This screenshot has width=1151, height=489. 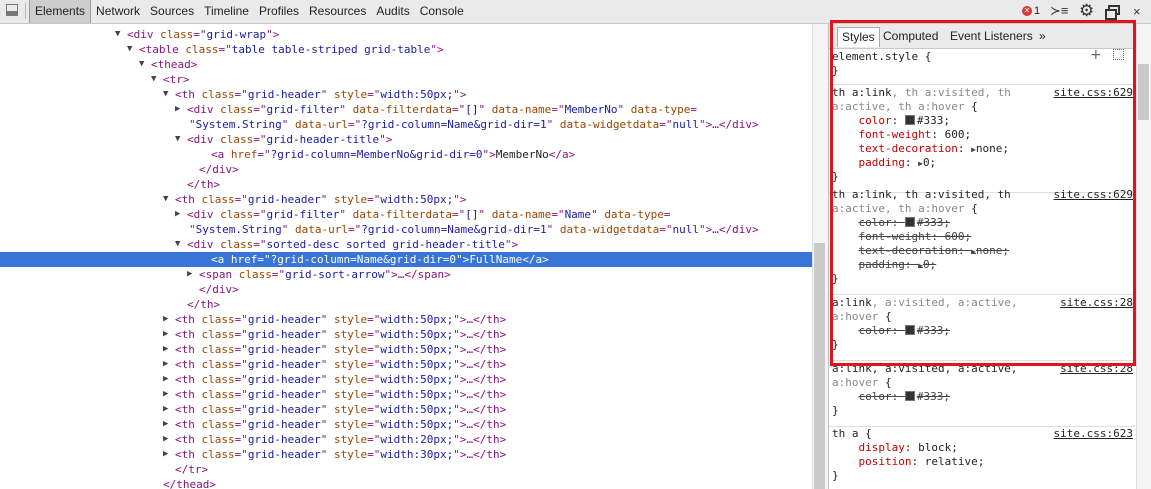 What do you see at coordinates (12, 10) in the screenshot?
I see `dock-icon` at bounding box center [12, 10].